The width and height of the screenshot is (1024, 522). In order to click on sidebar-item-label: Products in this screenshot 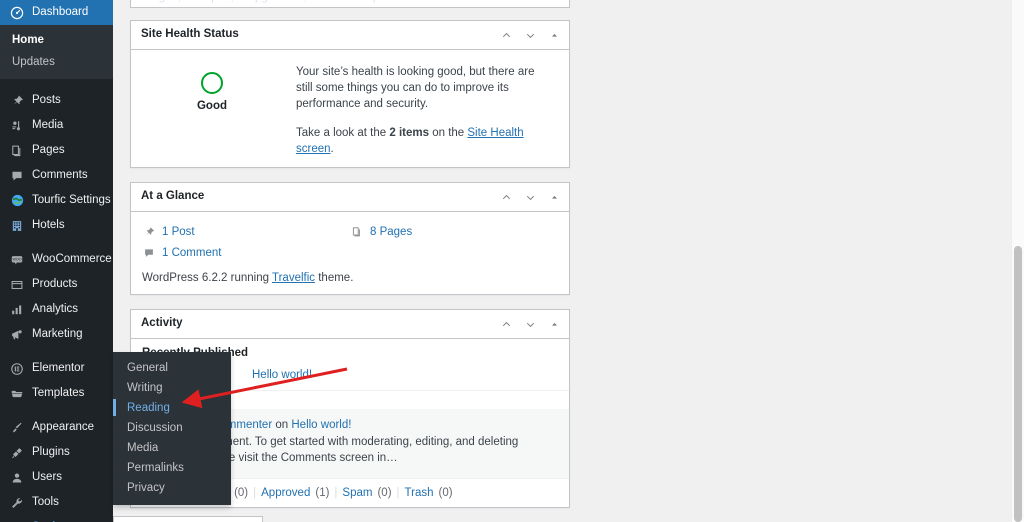, I will do `click(55, 283)`.